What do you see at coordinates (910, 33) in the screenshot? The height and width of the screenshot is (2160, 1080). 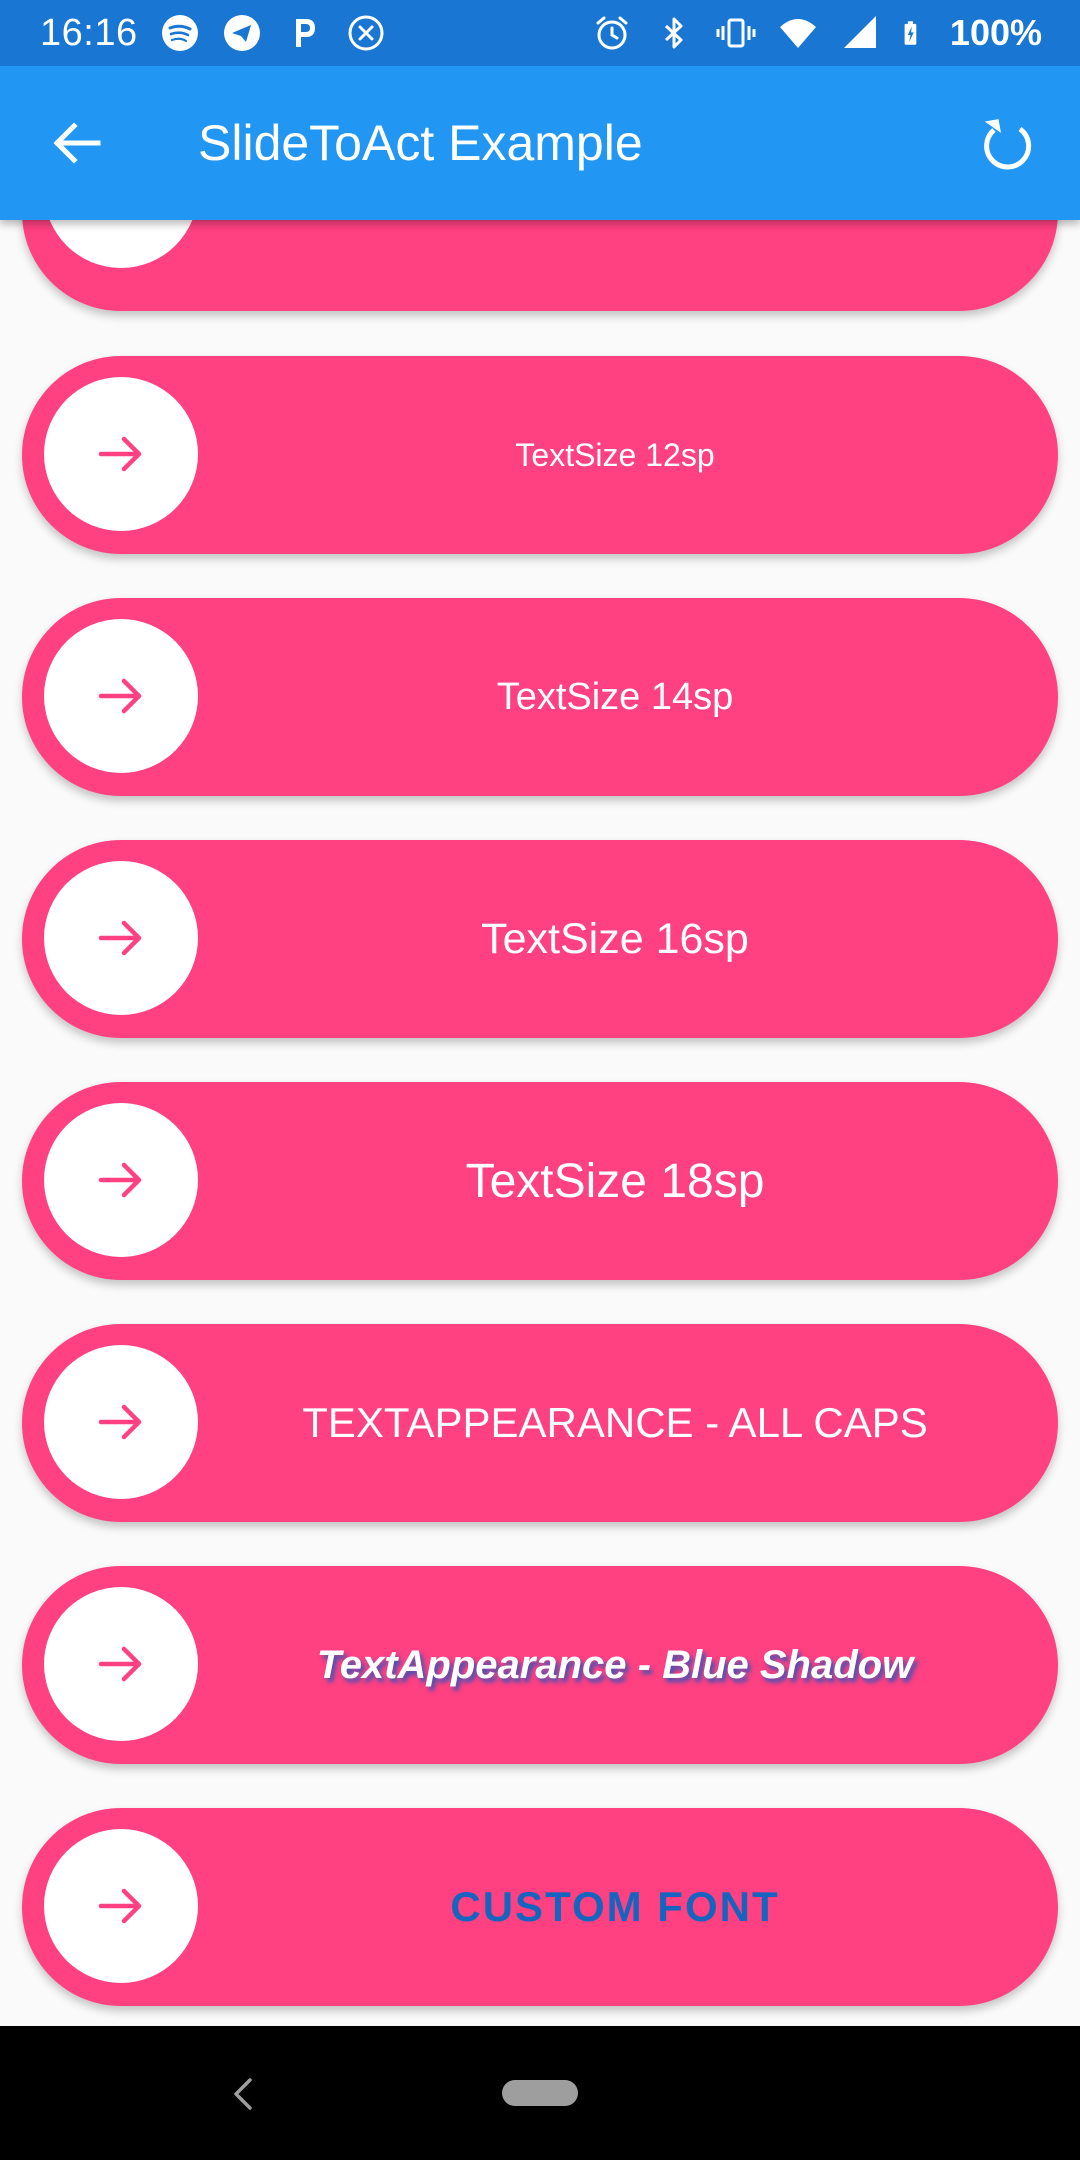 I see `battery-charging-icon` at bounding box center [910, 33].